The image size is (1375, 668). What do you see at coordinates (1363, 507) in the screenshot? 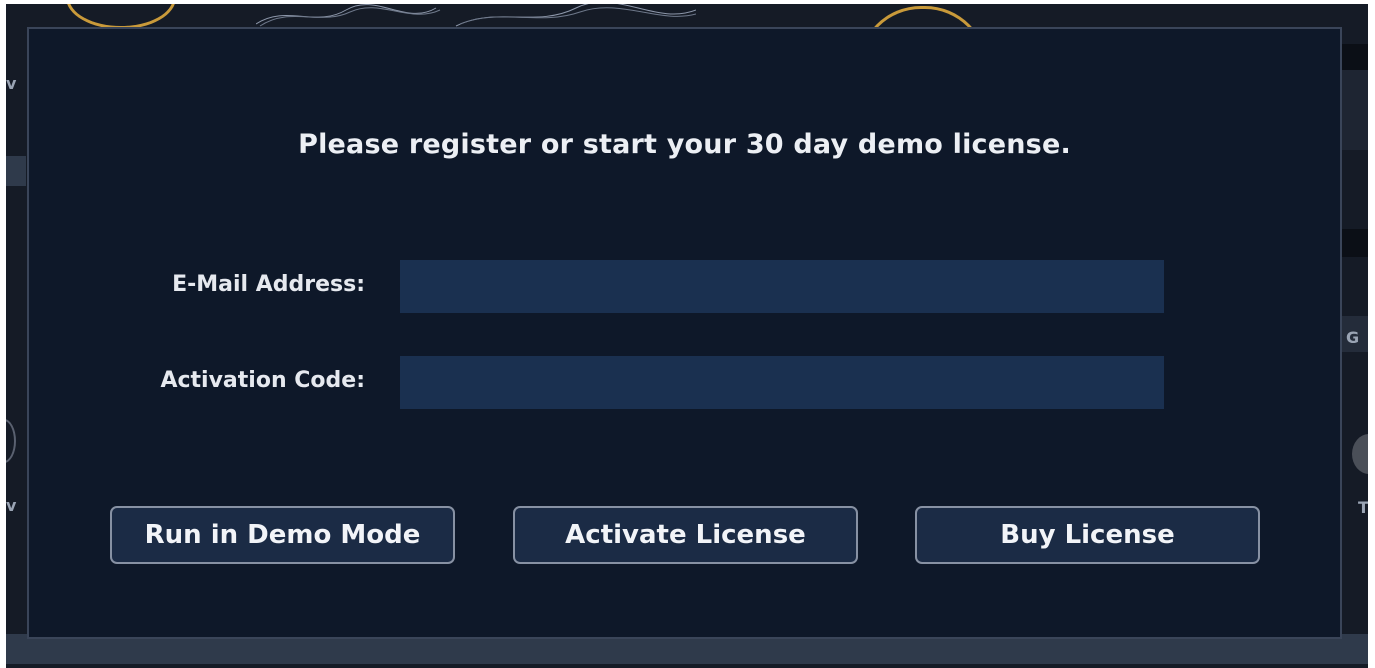
I see `background-letter: T` at bounding box center [1363, 507].